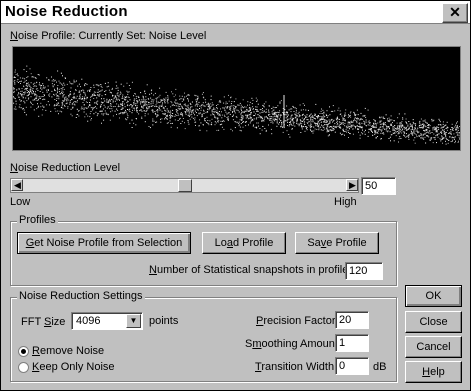  I want to click on precision-factor-input: 20, so click(352, 320).